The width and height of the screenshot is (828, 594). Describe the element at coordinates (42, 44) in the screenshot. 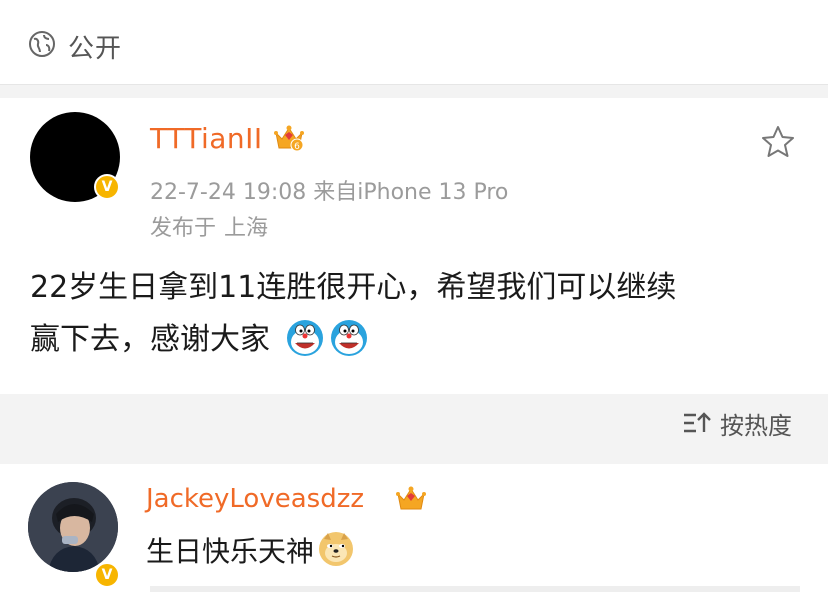

I see `globe-icon` at that location.